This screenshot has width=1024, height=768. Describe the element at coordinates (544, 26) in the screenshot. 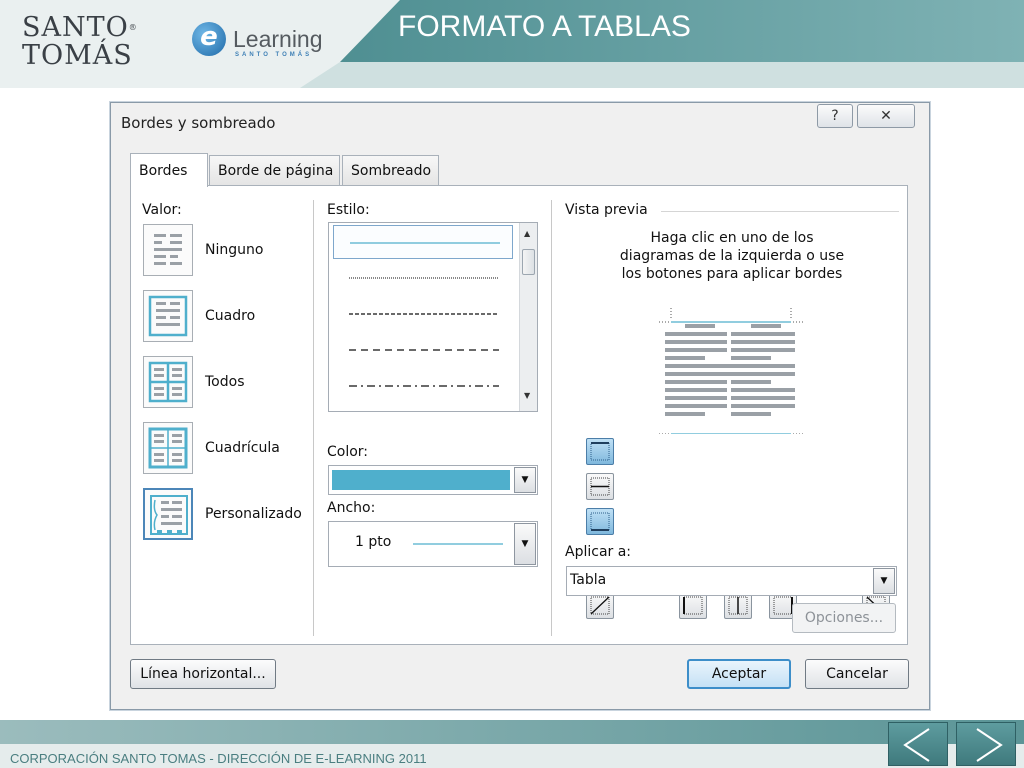

I see `slide-title: FORMATO A TABLAS` at that location.